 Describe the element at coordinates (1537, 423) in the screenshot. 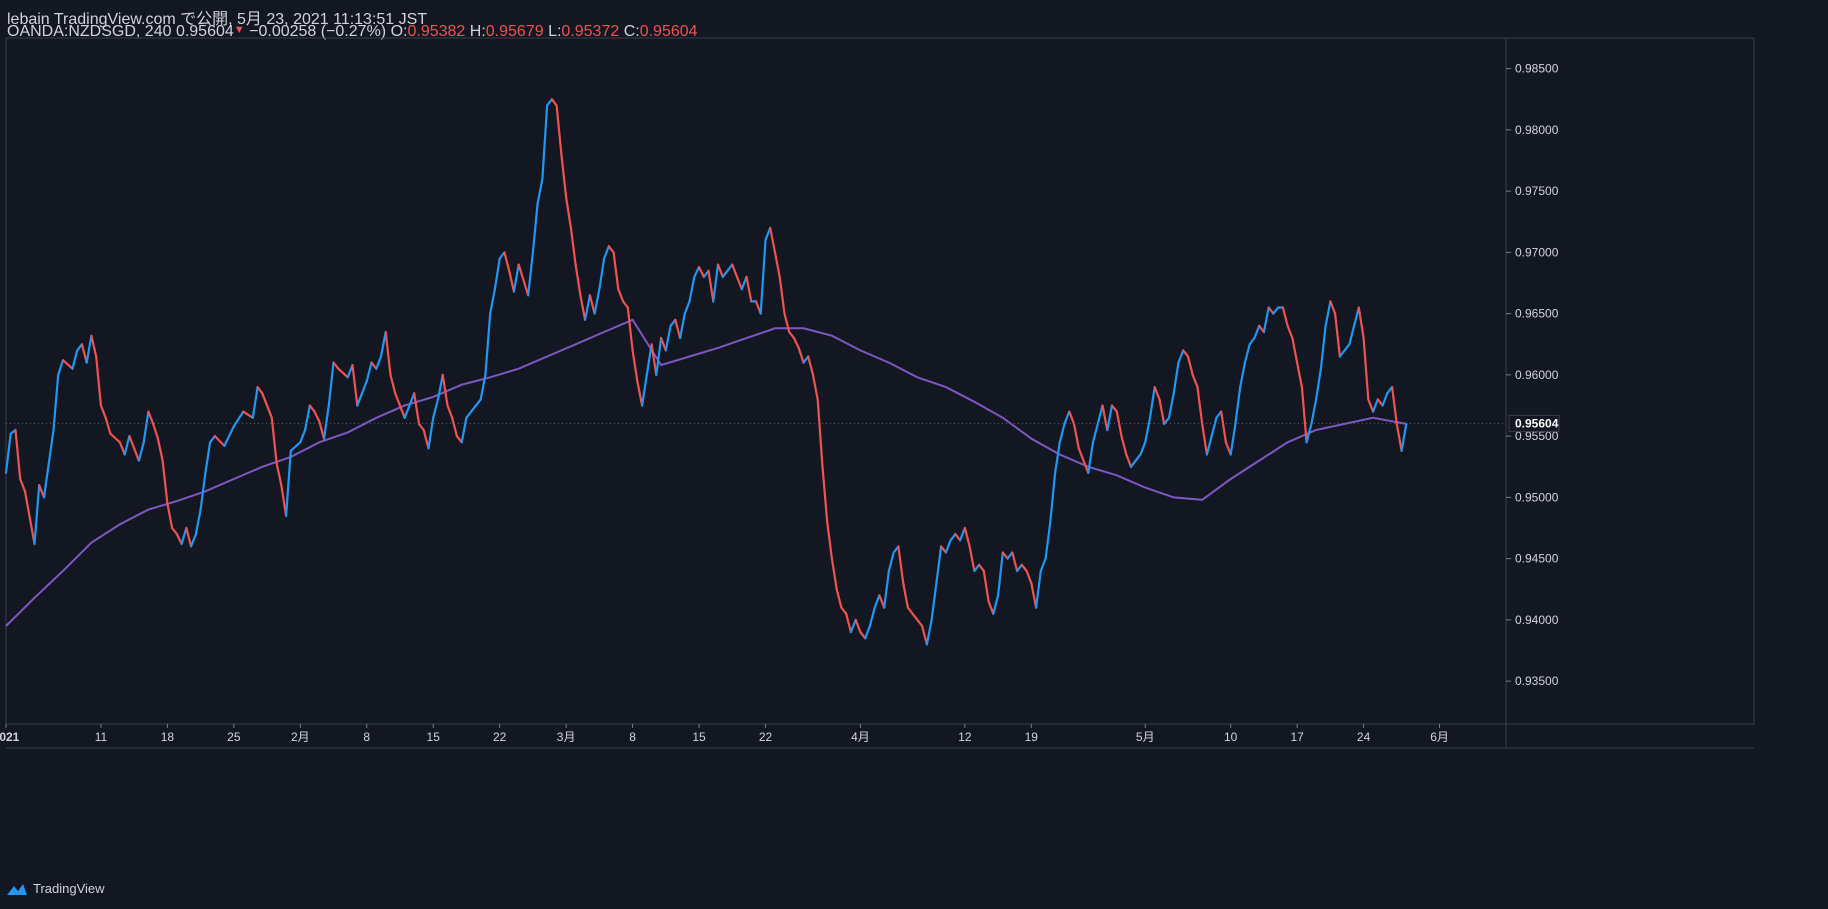

I see `last-price-label: 0.95604` at that location.